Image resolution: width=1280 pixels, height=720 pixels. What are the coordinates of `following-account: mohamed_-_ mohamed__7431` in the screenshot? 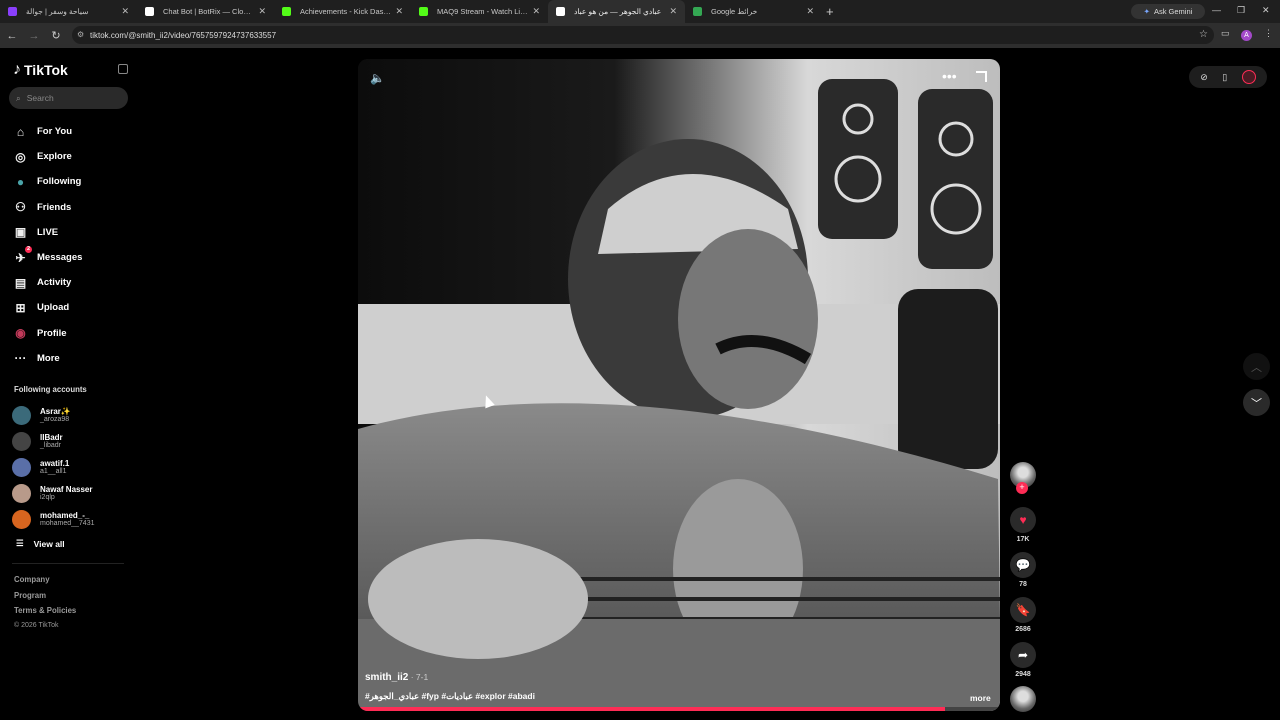 It's located at (53, 519).